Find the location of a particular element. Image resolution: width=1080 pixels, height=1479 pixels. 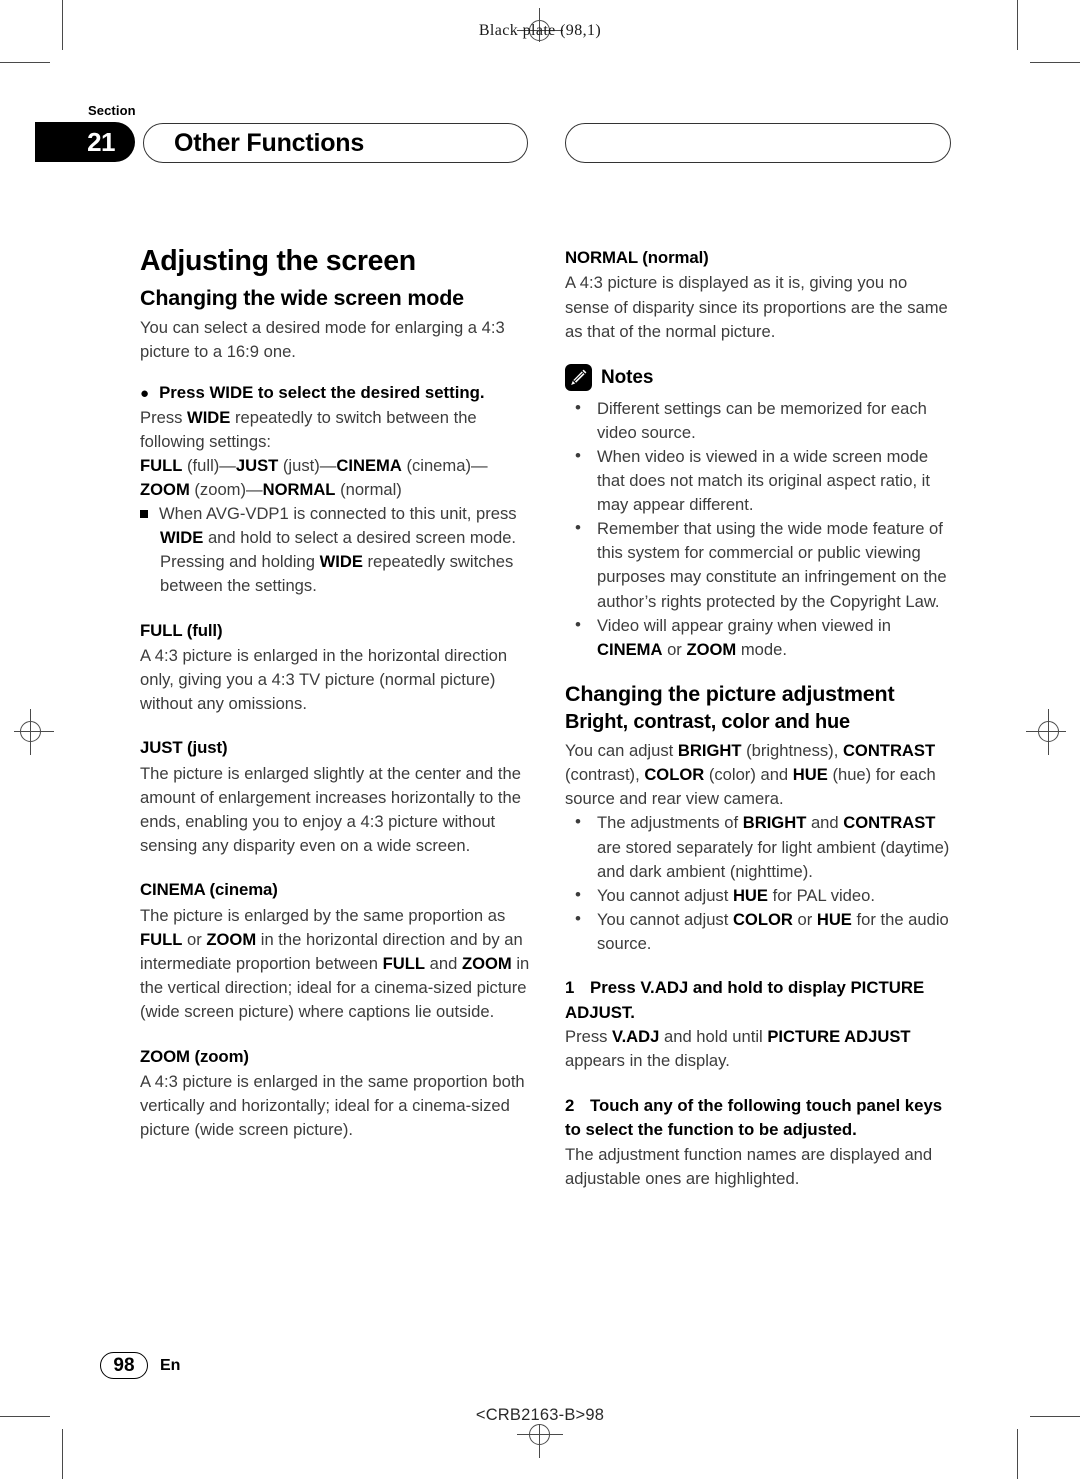

adjust-note-item: You cannot adjust HUE for PAL video. is located at coordinates (760, 895).